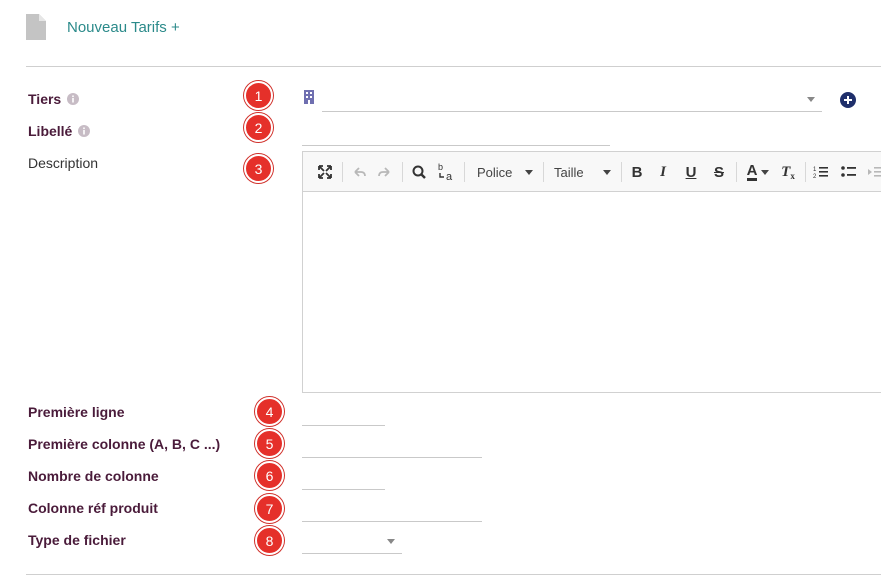  Describe the element at coordinates (456, 134) in the screenshot. I see `libelle-input` at that location.